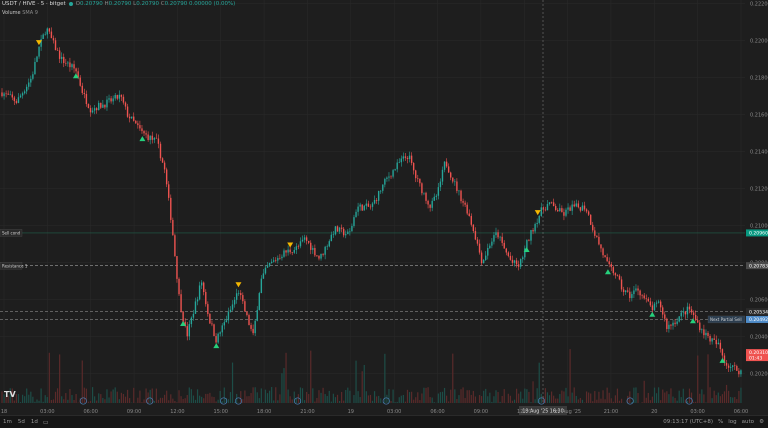 Image resolution: width=768 pixels, height=428 pixels. I want to click on price-tick-label: 0.20200, so click(759, 374).